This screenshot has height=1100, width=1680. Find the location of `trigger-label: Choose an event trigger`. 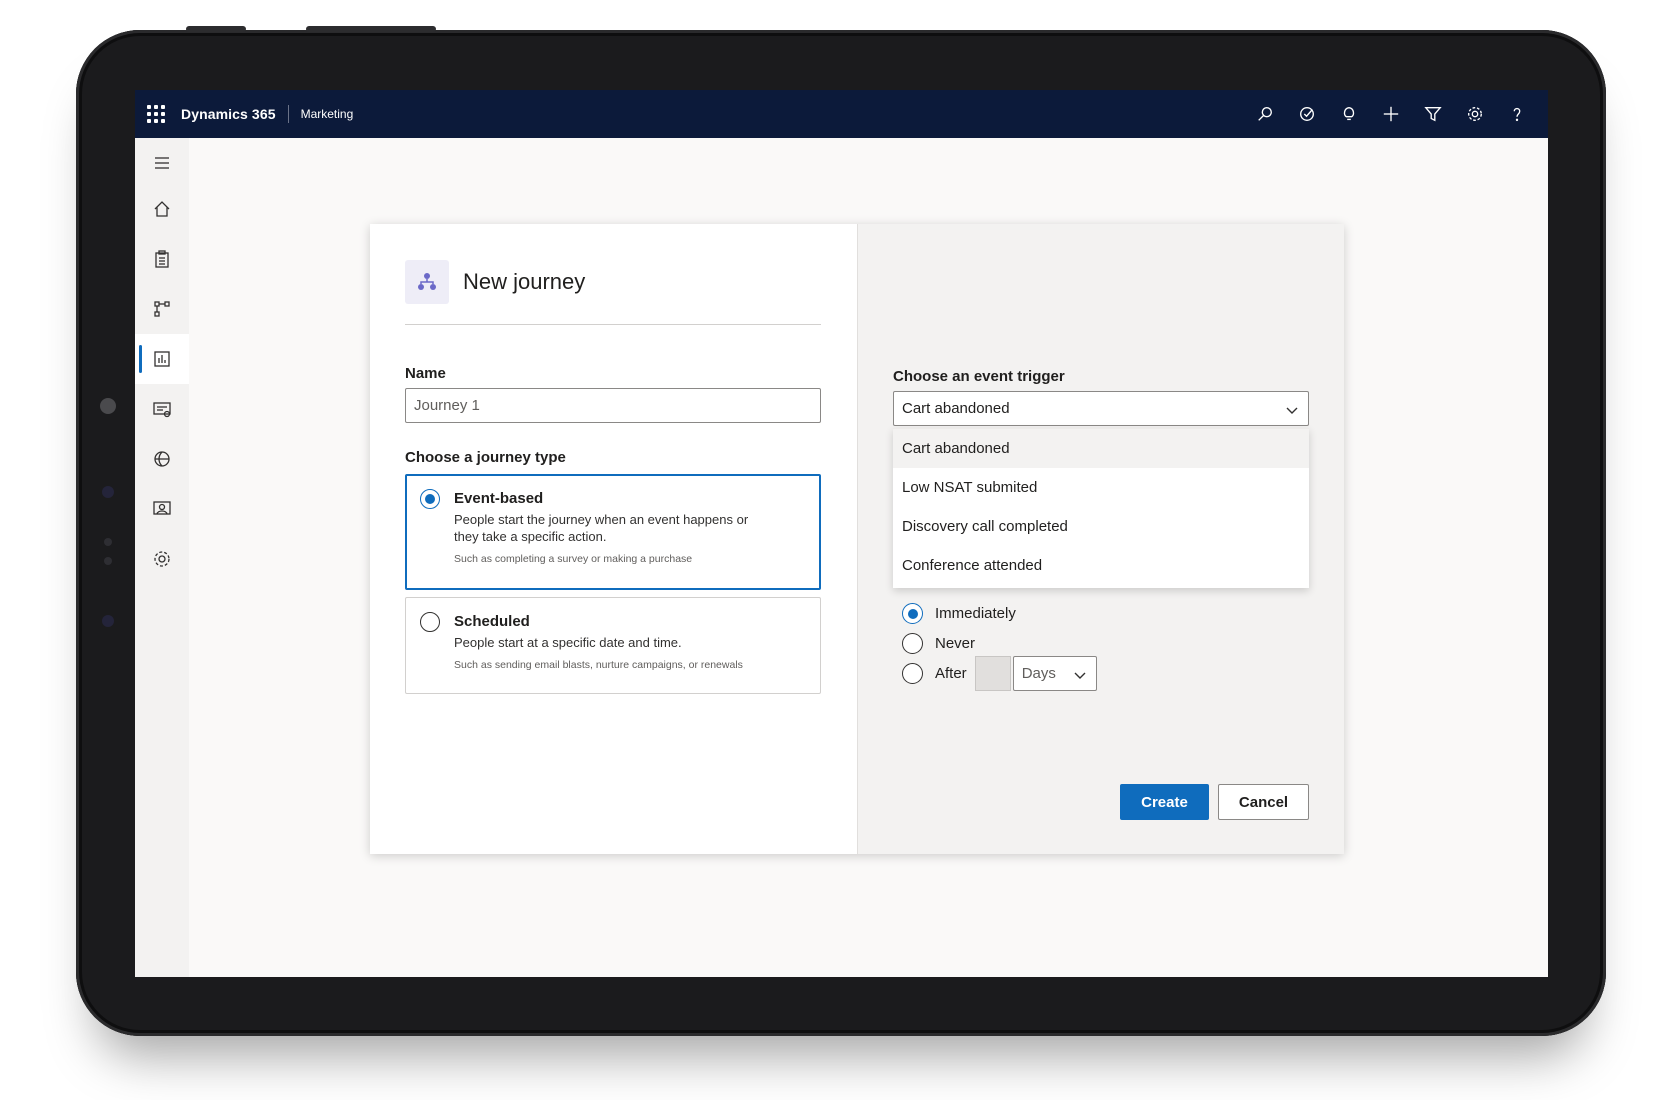

trigger-label: Choose an event trigger is located at coordinates (979, 376).